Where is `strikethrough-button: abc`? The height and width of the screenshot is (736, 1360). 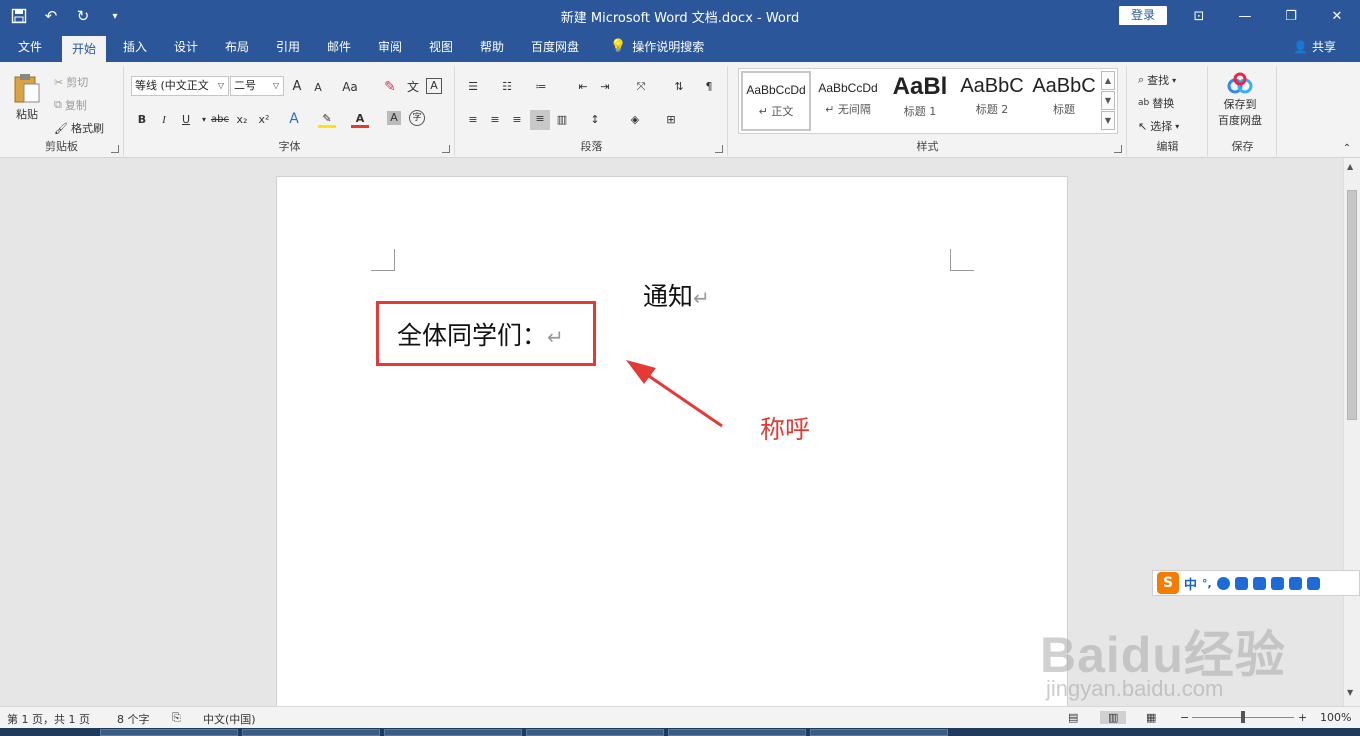
strikethrough-button: abc is located at coordinates (220, 120).